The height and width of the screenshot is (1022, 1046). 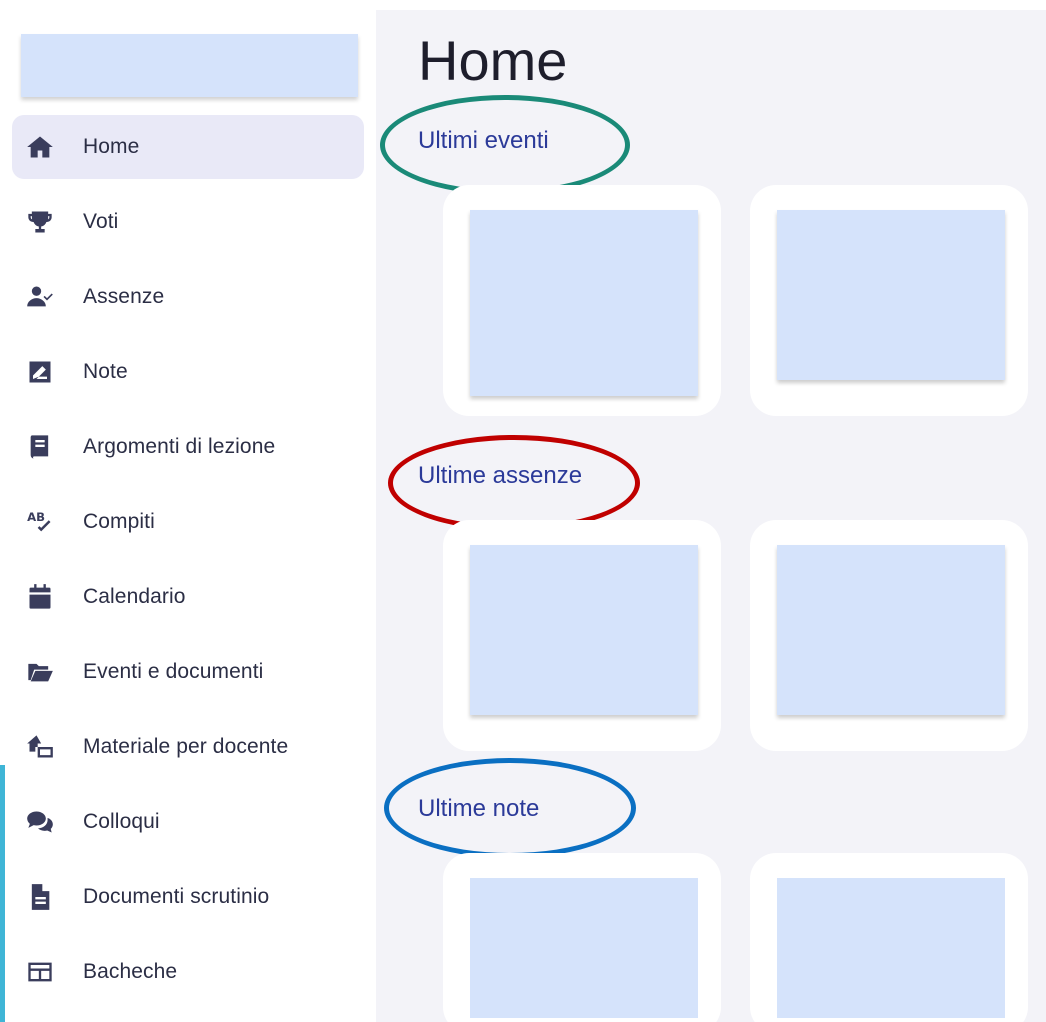 What do you see at coordinates (493, 60) in the screenshot?
I see `page-title: Home` at bounding box center [493, 60].